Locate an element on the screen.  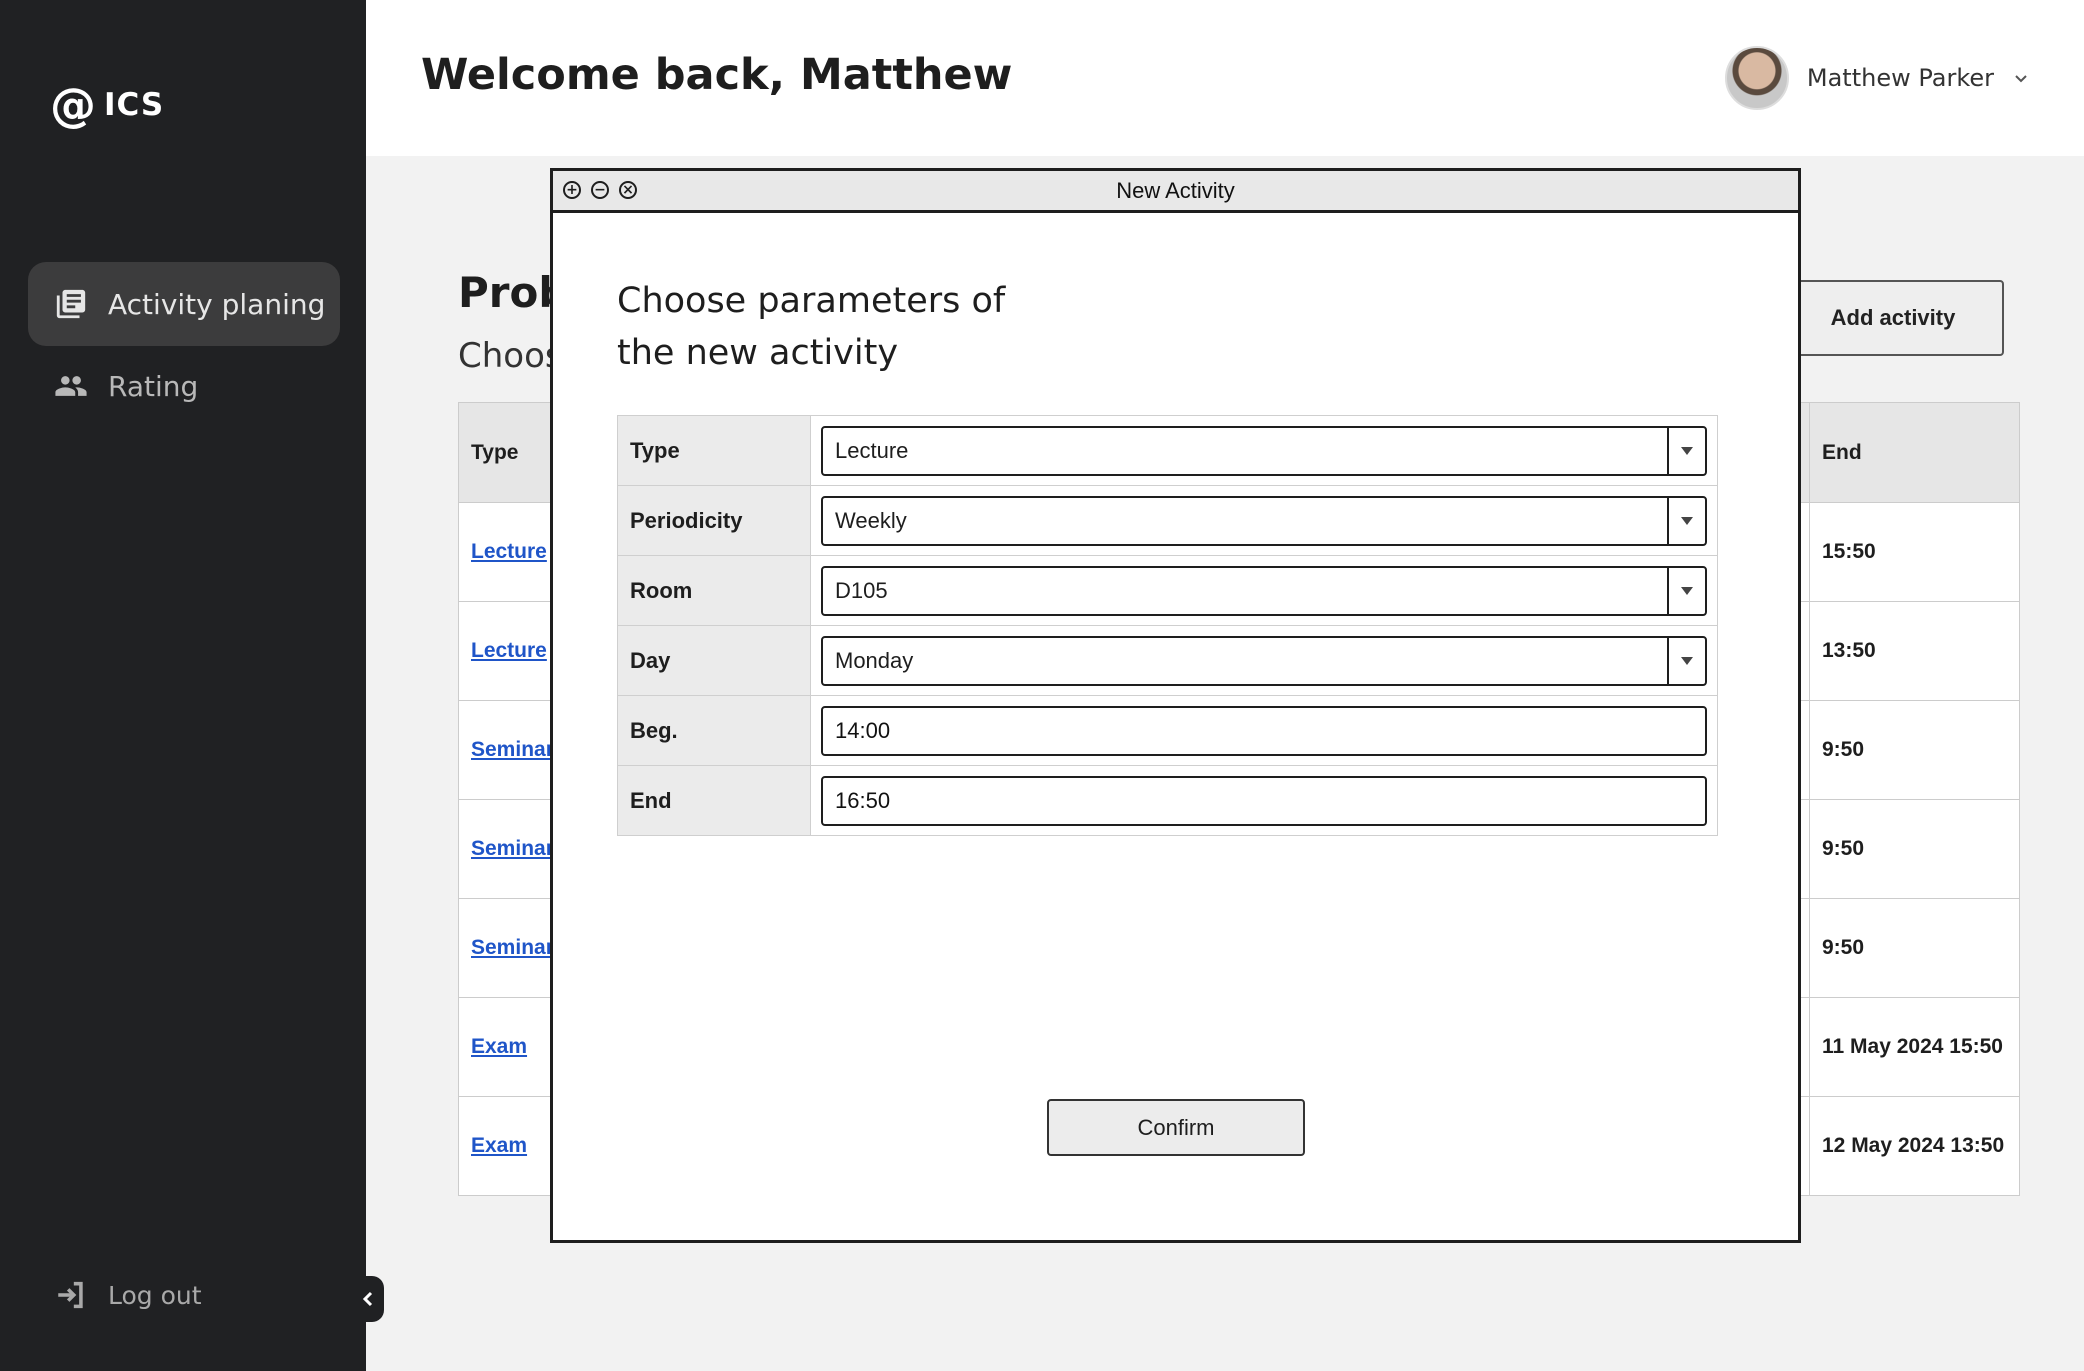
periodicity-select: Weekly is located at coordinates (1264, 520).